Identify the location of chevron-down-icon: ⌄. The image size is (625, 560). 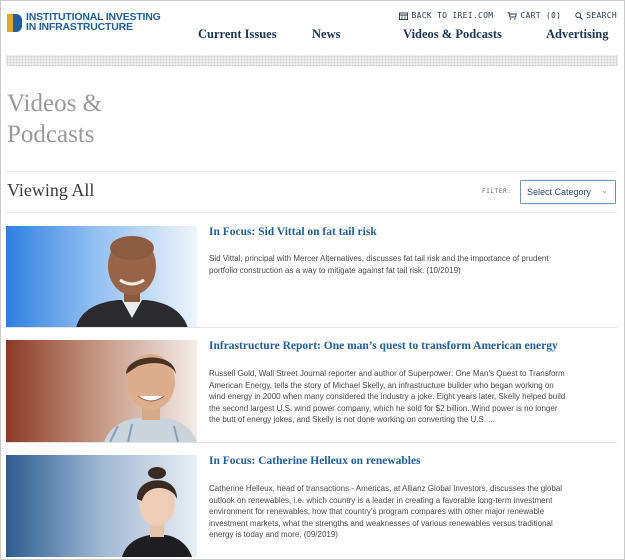
(604, 190).